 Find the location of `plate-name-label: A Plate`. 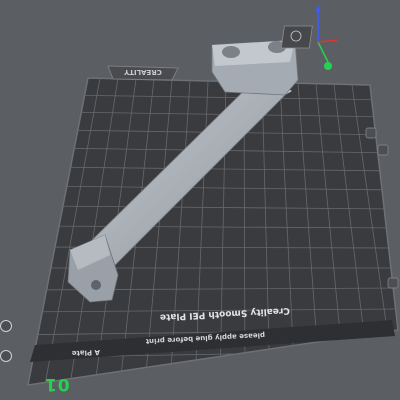

plate-name-label: A Plate is located at coordinates (85, 352).